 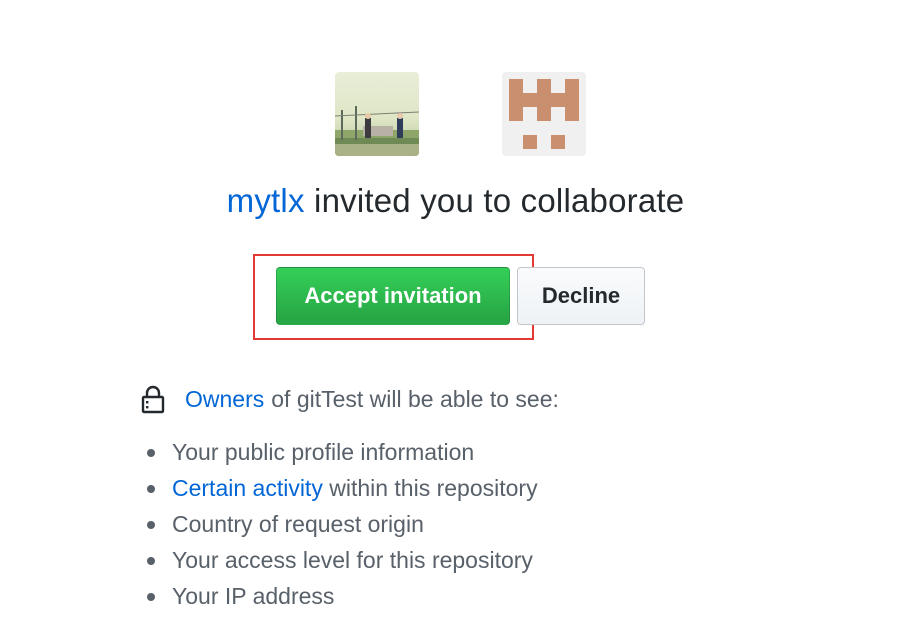 What do you see at coordinates (224, 399) in the screenshot?
I see `owners-link: Owners` at bounding box center [224, 399].